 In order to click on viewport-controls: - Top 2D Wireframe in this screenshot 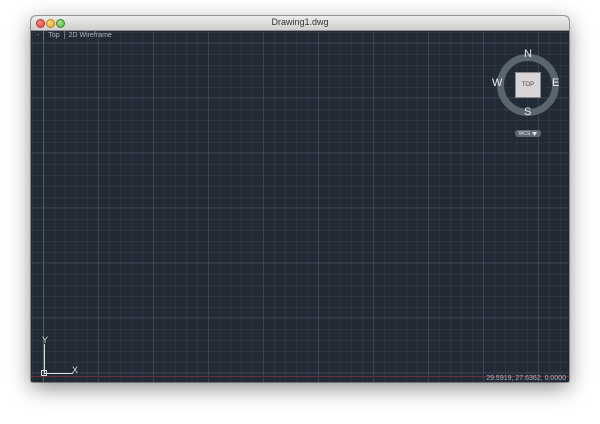, I will do `click(74, 35)`.